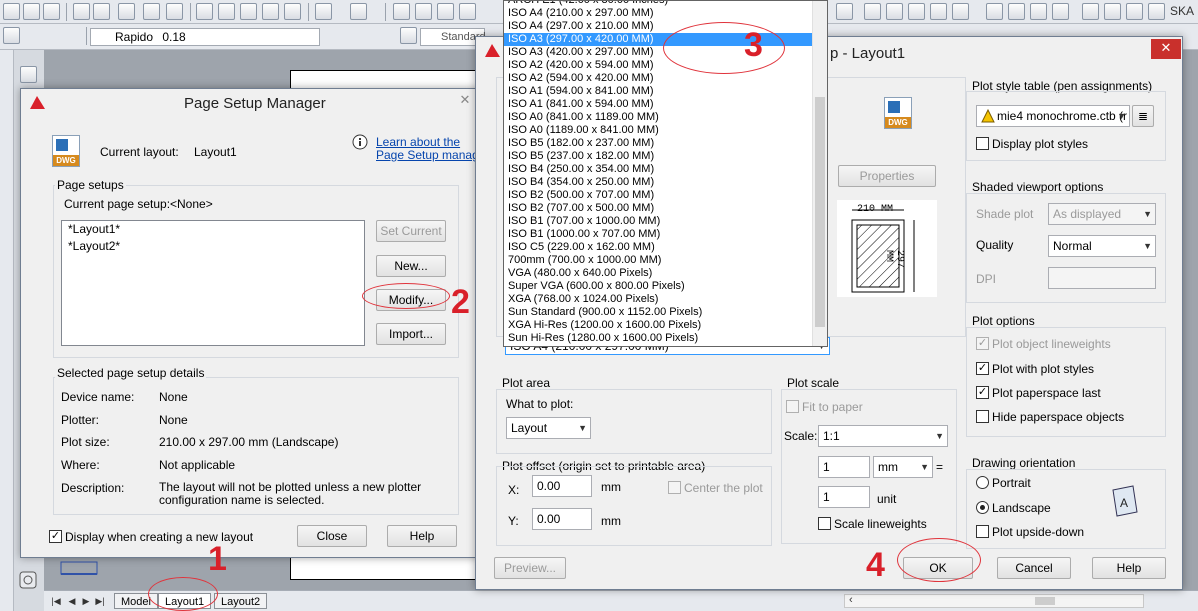 The image size is (1198, 611). What do you see at coordinates (401, 11) in the screenshot?
I see `pan-icon` at bounding box center [401, 11].